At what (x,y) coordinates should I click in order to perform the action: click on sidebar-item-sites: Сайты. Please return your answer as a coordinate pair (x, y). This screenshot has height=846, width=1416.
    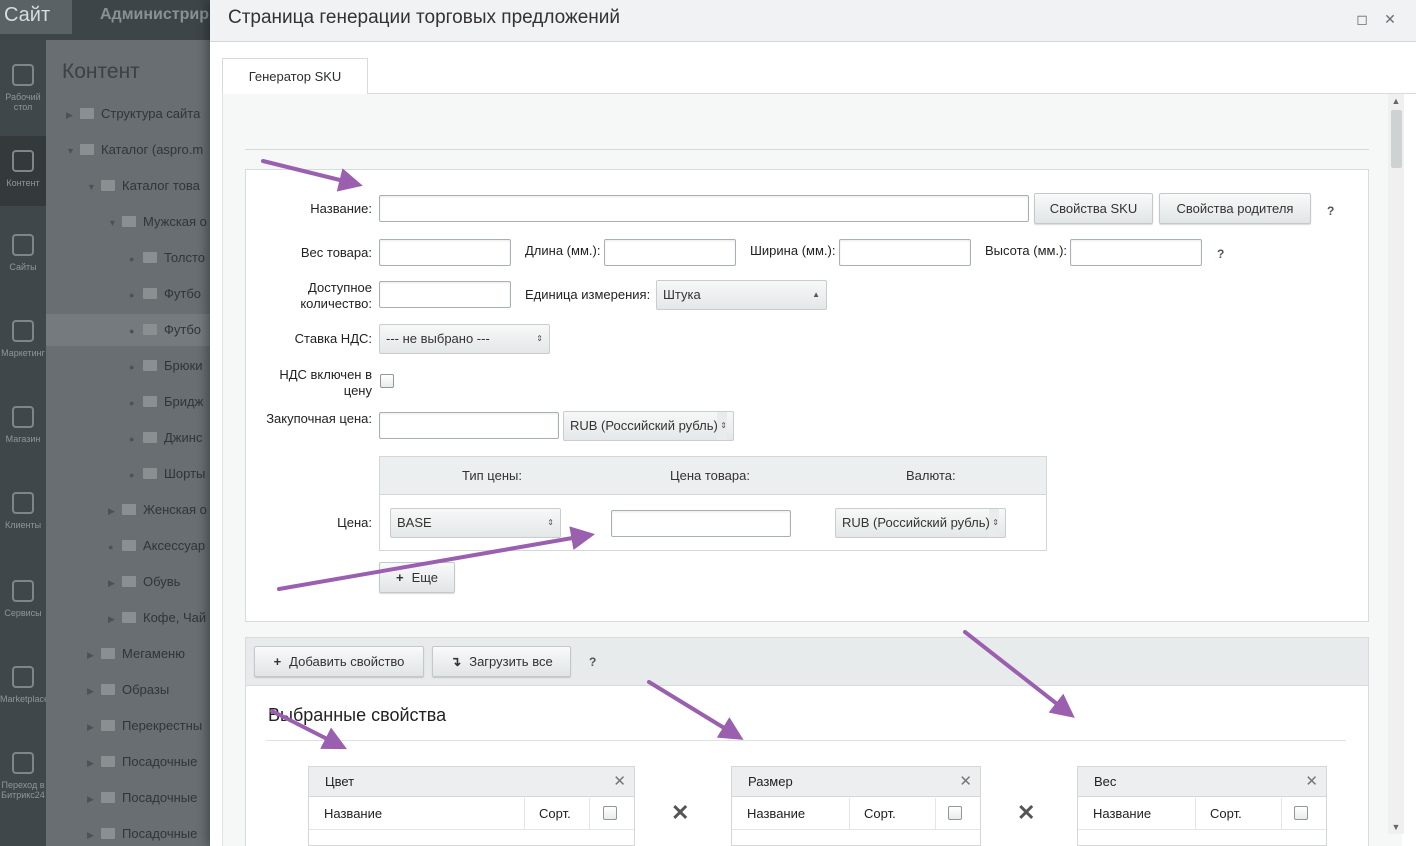
    Looking at the image, I should click on (23, 255).